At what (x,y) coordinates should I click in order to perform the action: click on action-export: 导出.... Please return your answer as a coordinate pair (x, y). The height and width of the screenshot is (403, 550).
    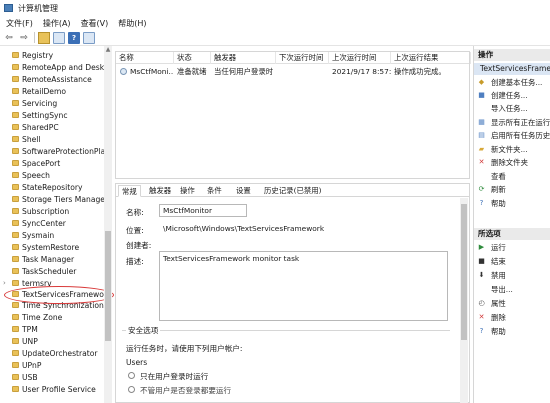
    Looking at the image, I should click on (512, 289).